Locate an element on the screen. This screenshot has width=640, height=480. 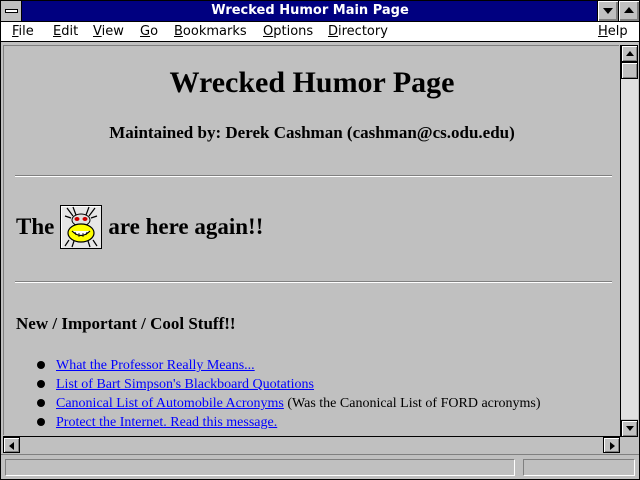
system-menu-button is located at coordinates (11, 11).